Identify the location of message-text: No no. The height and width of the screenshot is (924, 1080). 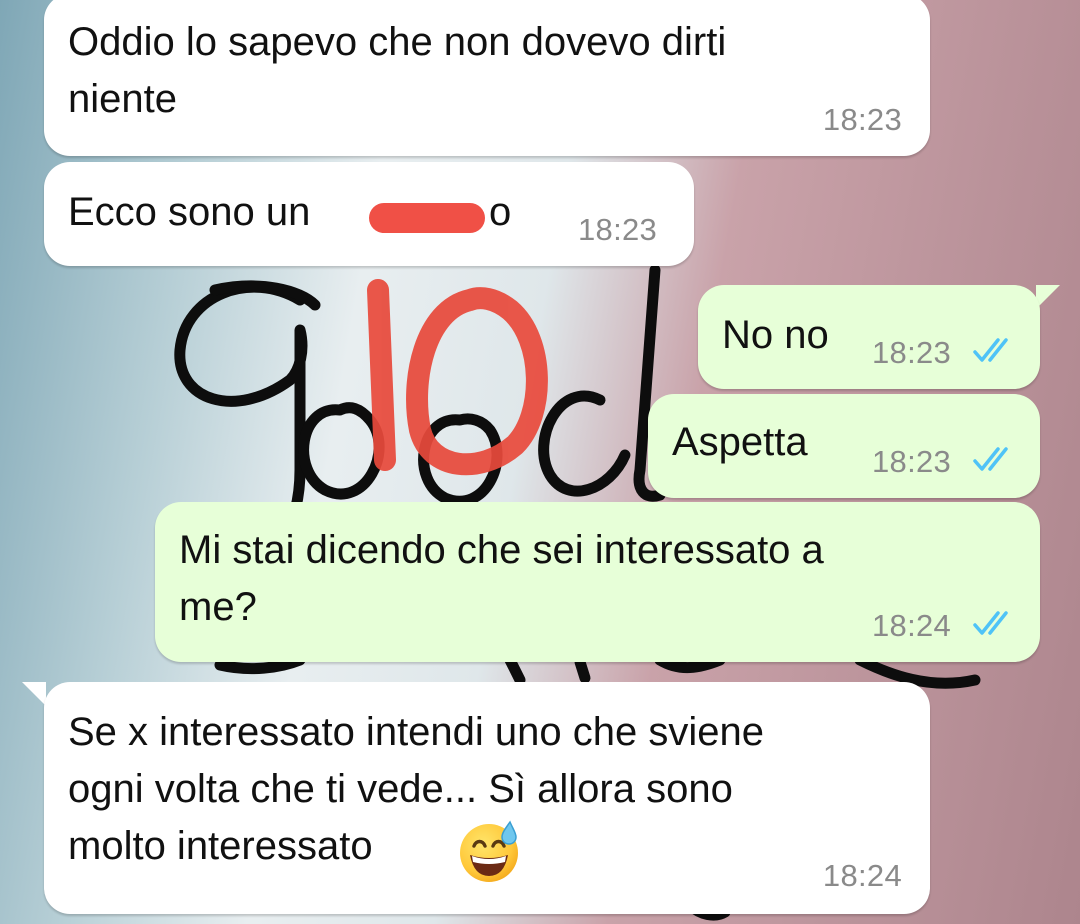
(775, 335).